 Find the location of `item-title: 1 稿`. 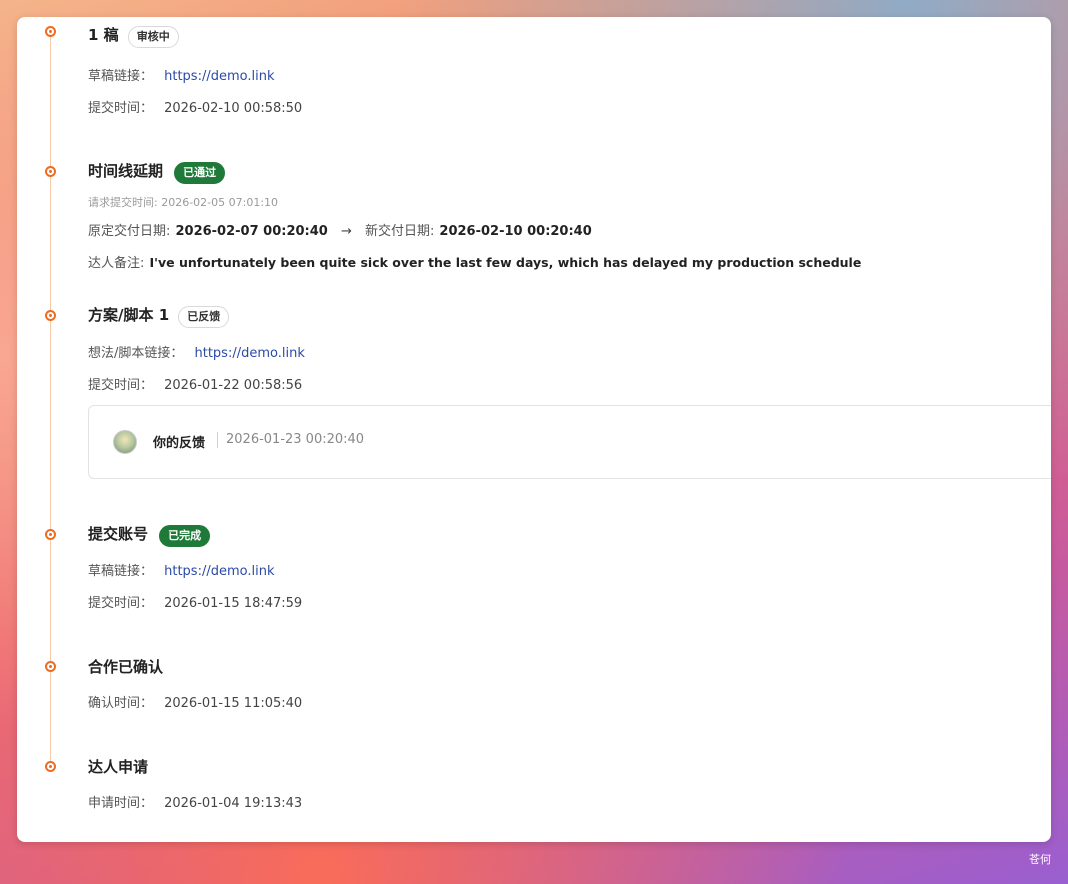

item-title: 1 稿 is located at coordinates (103, 35).